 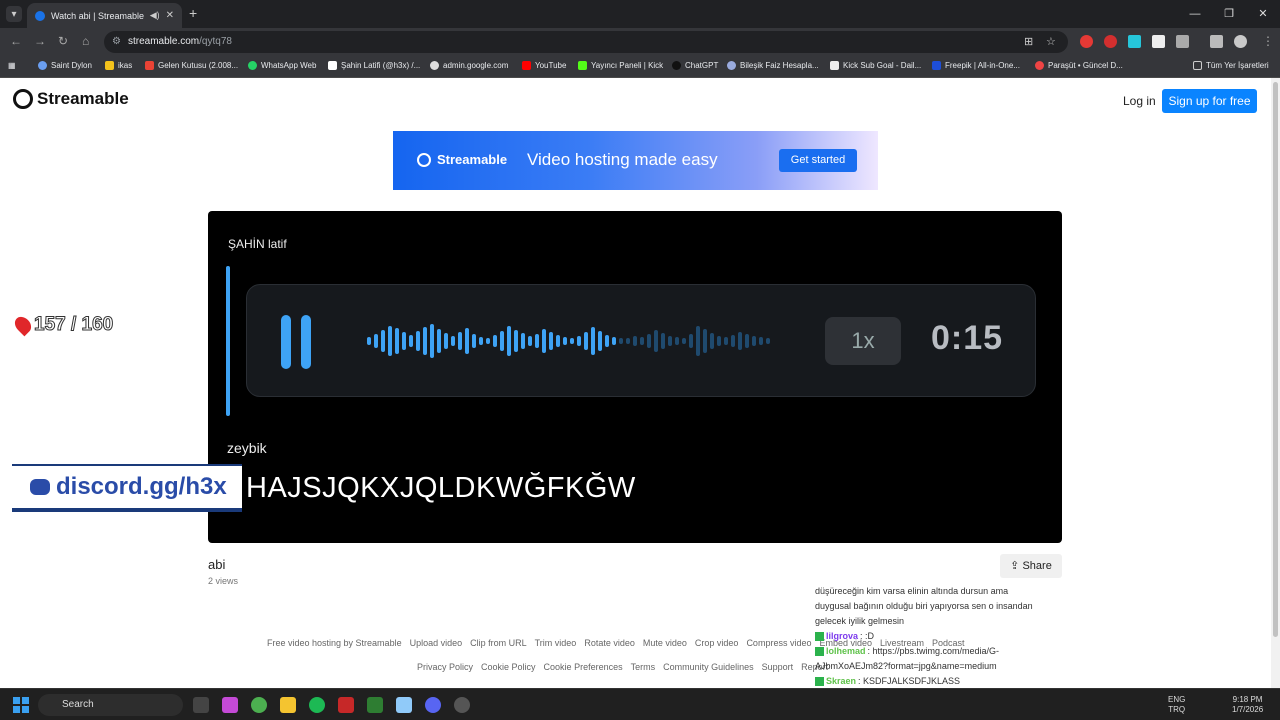 I want to click on windows-start-icon, so click(x=21, y=705).